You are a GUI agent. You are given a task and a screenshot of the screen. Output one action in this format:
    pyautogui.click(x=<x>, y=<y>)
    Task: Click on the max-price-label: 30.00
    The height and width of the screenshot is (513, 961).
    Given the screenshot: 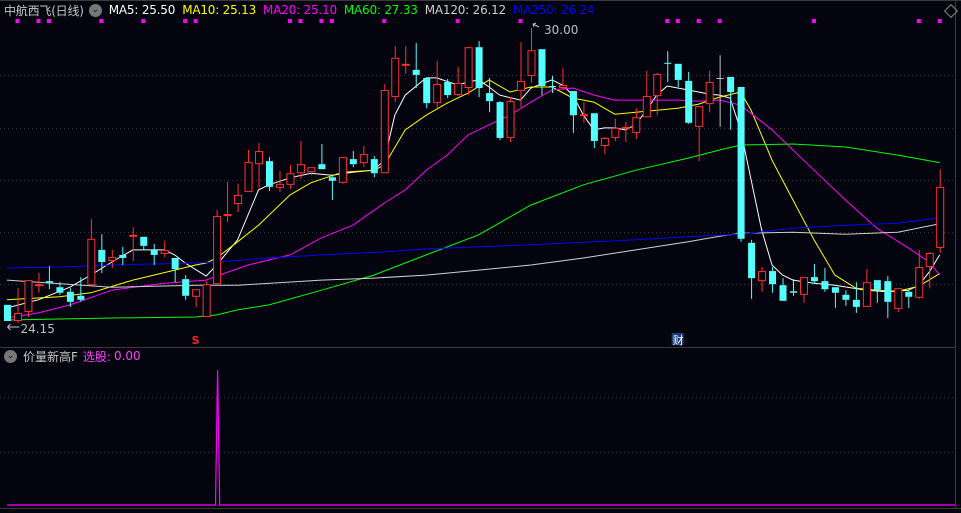 What is the action you would take?
    pyautogui.click(x=561, y=30)
    